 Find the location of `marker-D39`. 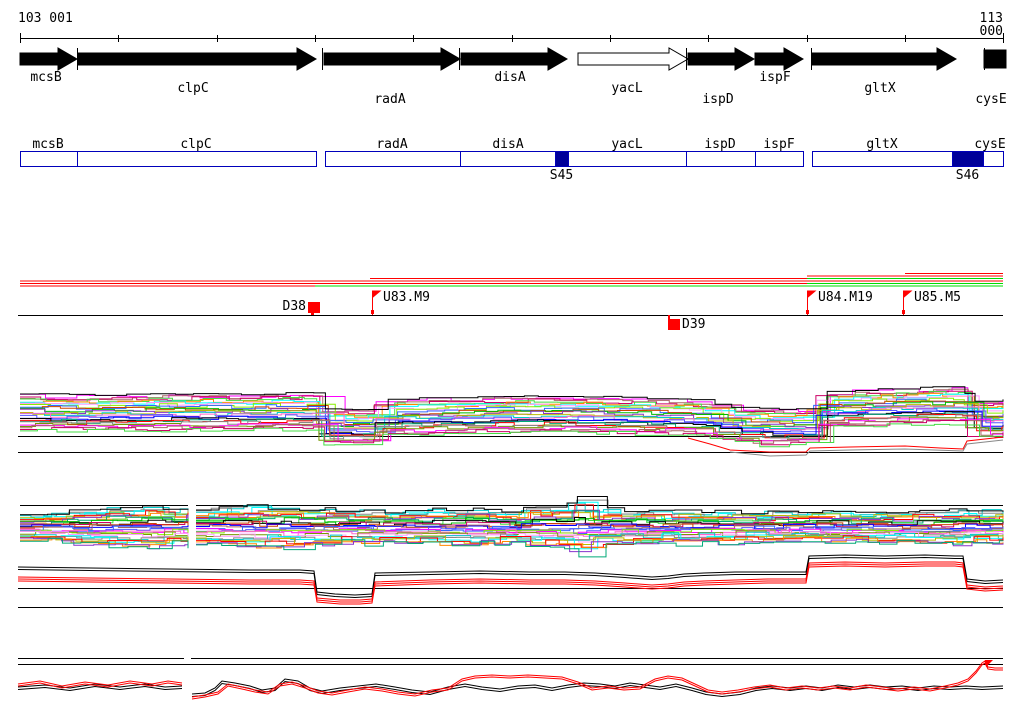

marker-D39 is located at coordinates (674, 324).